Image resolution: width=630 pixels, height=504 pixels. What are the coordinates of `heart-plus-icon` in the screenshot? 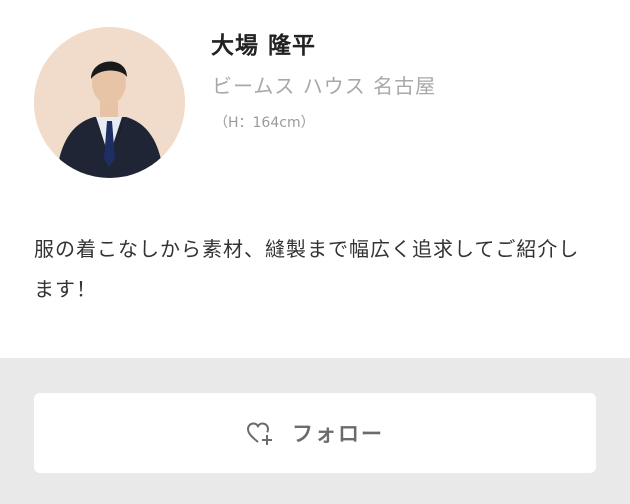 It's located at (260, 433).